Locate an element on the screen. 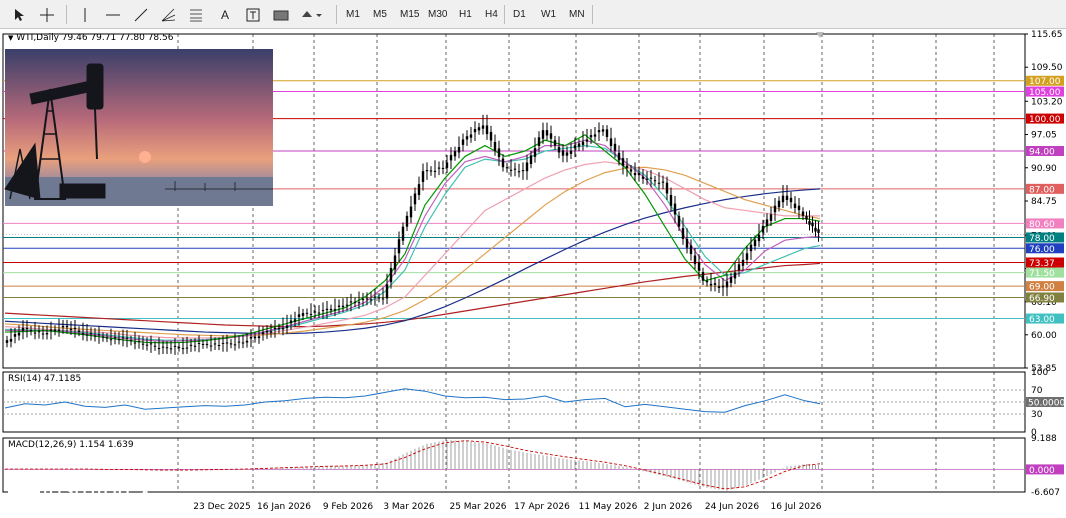 Image resolution: width=1066 pixels, height=518 pixels. cursor-icon is located at coordinates (19, 14).